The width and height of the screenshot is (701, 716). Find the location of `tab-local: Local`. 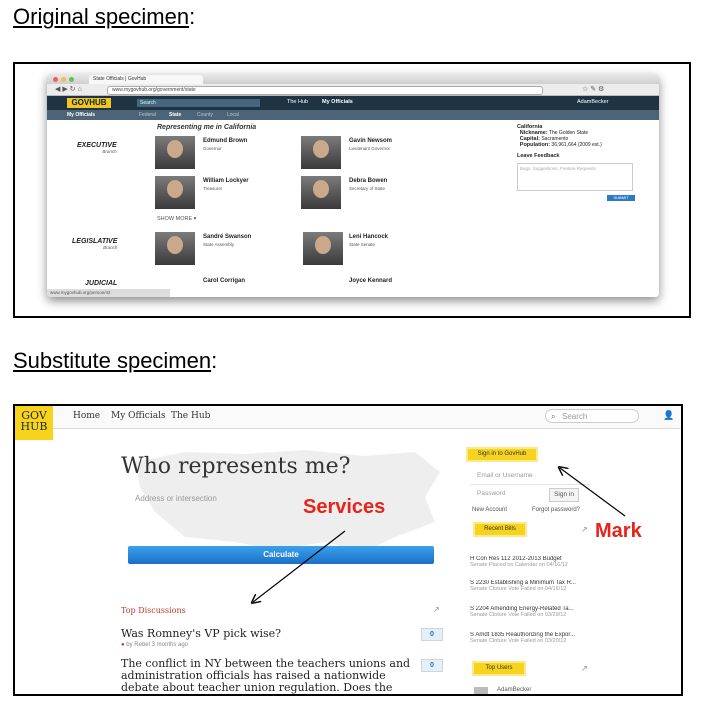

tab-local: Local is located at coordinates (233, 115).